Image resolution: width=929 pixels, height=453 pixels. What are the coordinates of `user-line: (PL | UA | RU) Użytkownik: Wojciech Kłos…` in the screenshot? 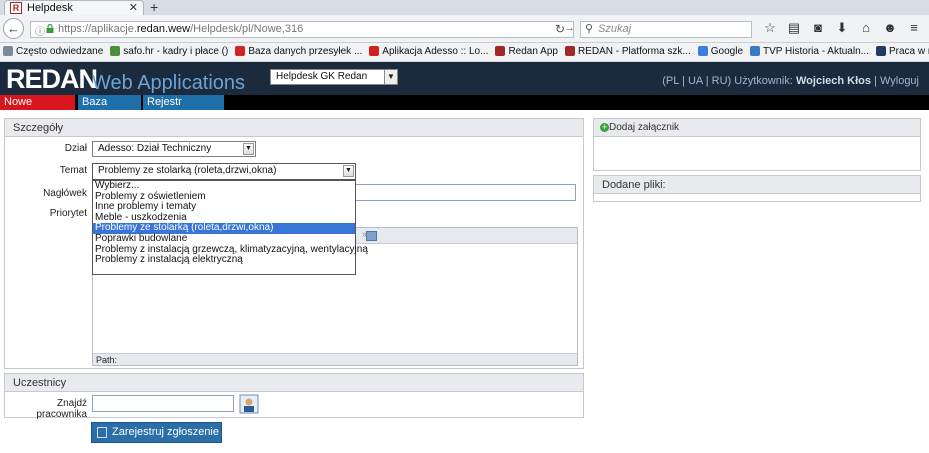 It's located at (790, 81).